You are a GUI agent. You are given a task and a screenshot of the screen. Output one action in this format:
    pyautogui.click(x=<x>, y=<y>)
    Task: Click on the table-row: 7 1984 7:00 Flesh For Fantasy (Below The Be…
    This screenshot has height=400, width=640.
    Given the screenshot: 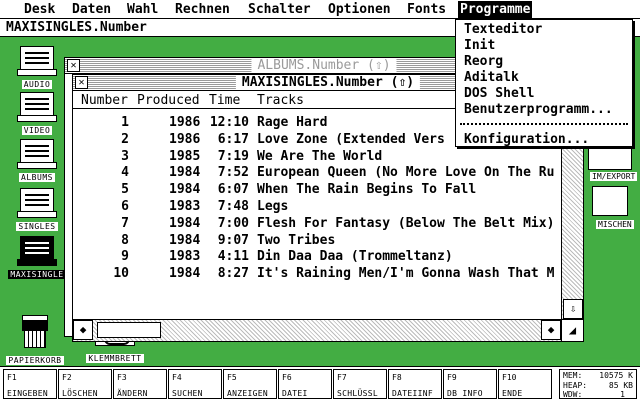 What is the action you would take?
    pyautogui.click(x=316, y=224)
    